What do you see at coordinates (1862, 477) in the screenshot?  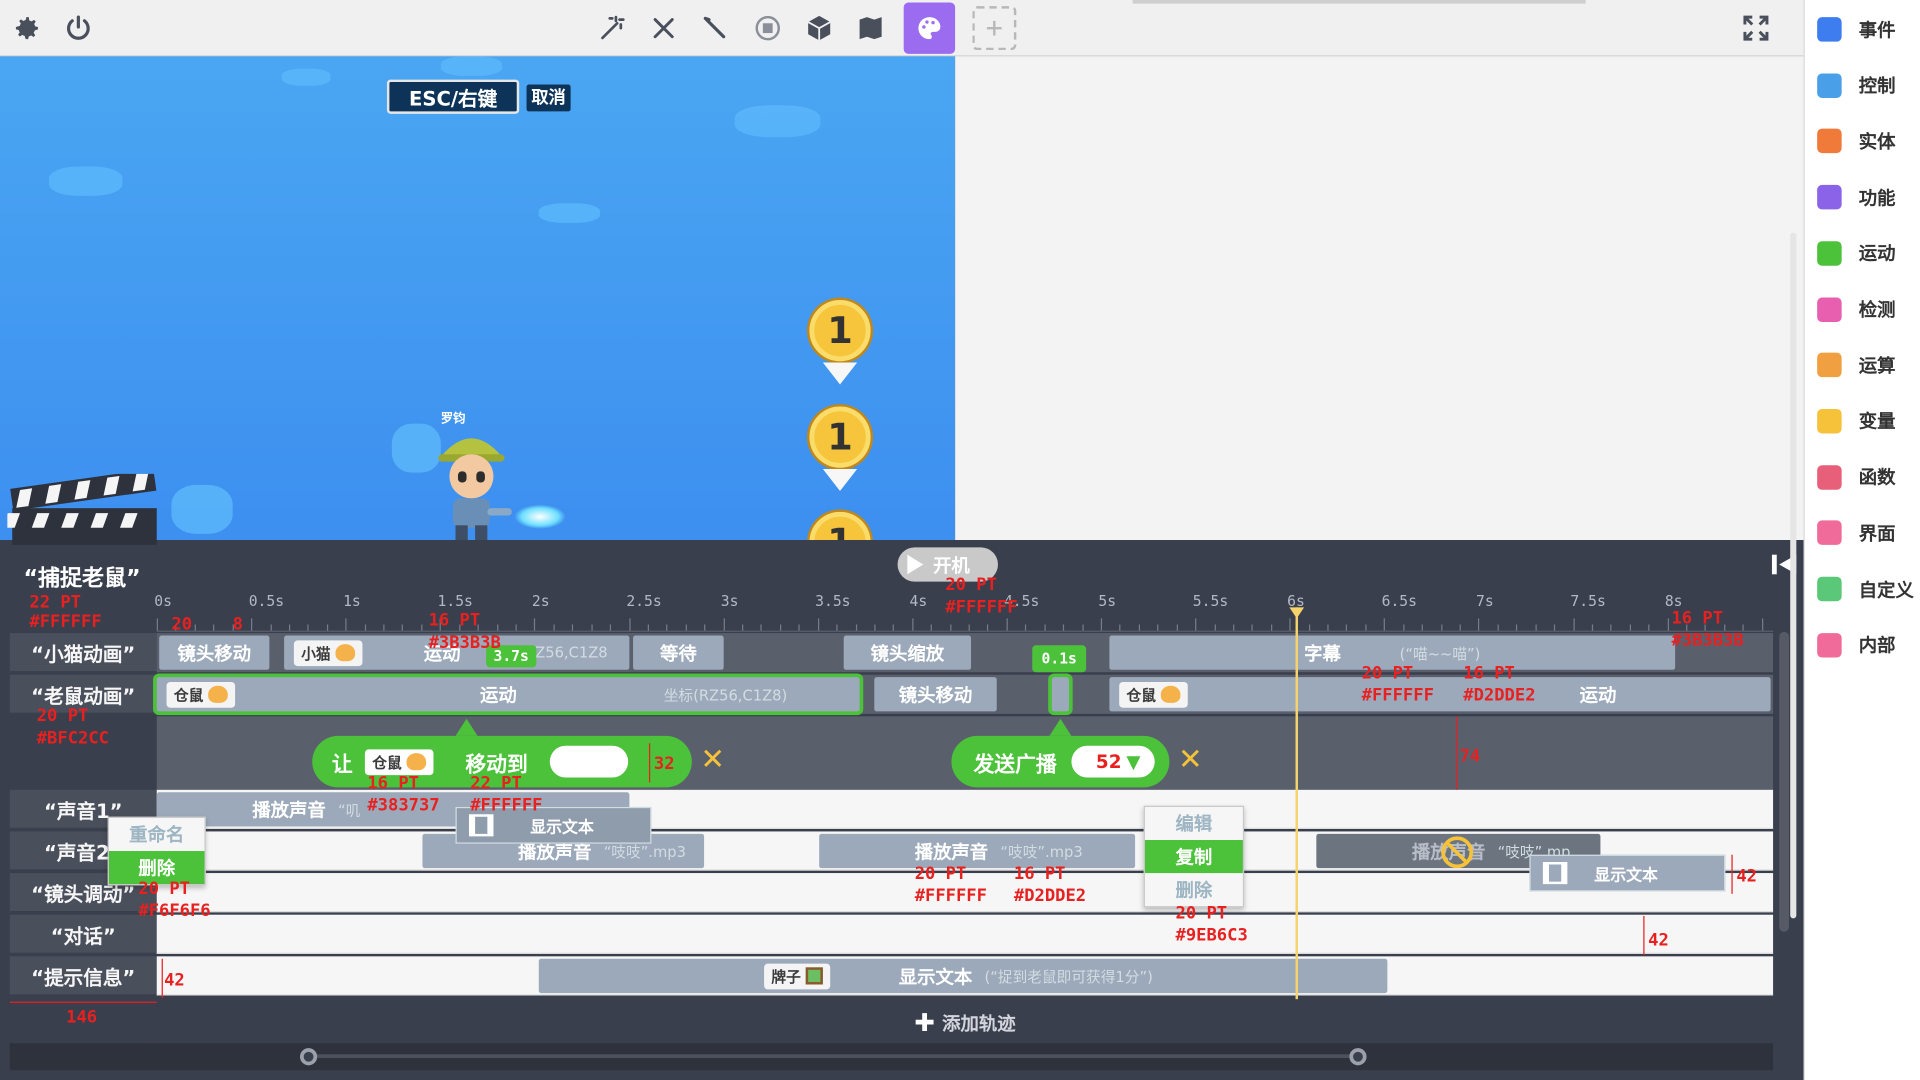 I see `sidebar-item-8: 函数` at bounding box center [1862, 477].